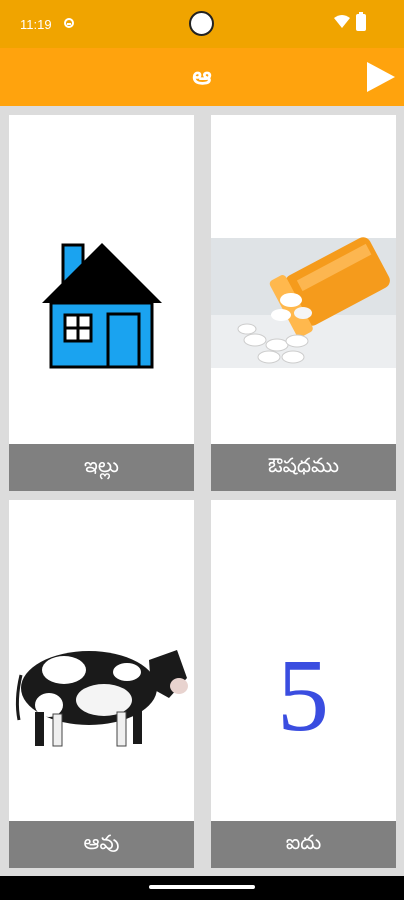  Describe the element at coordinates (102, 306) in the screenshot. I see `house-icon` at that location.